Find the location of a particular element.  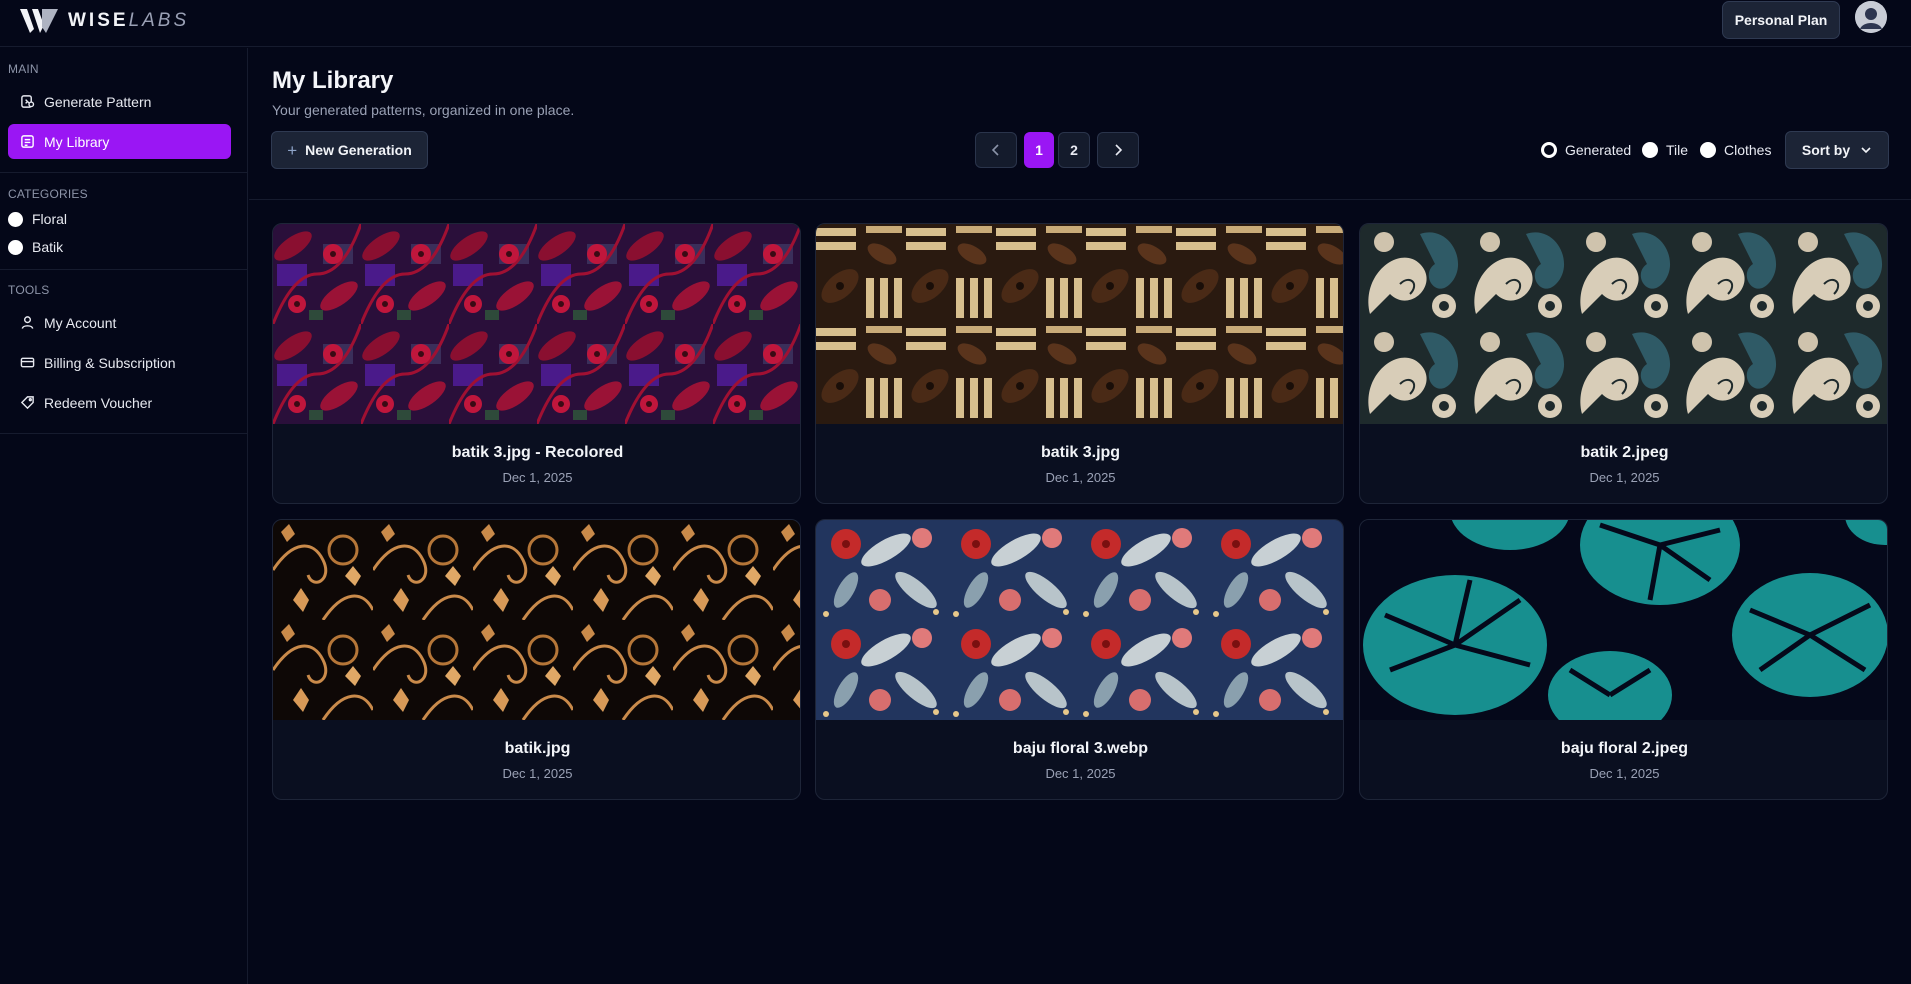

category-floral: Floral is located at coordinates (37, 219).